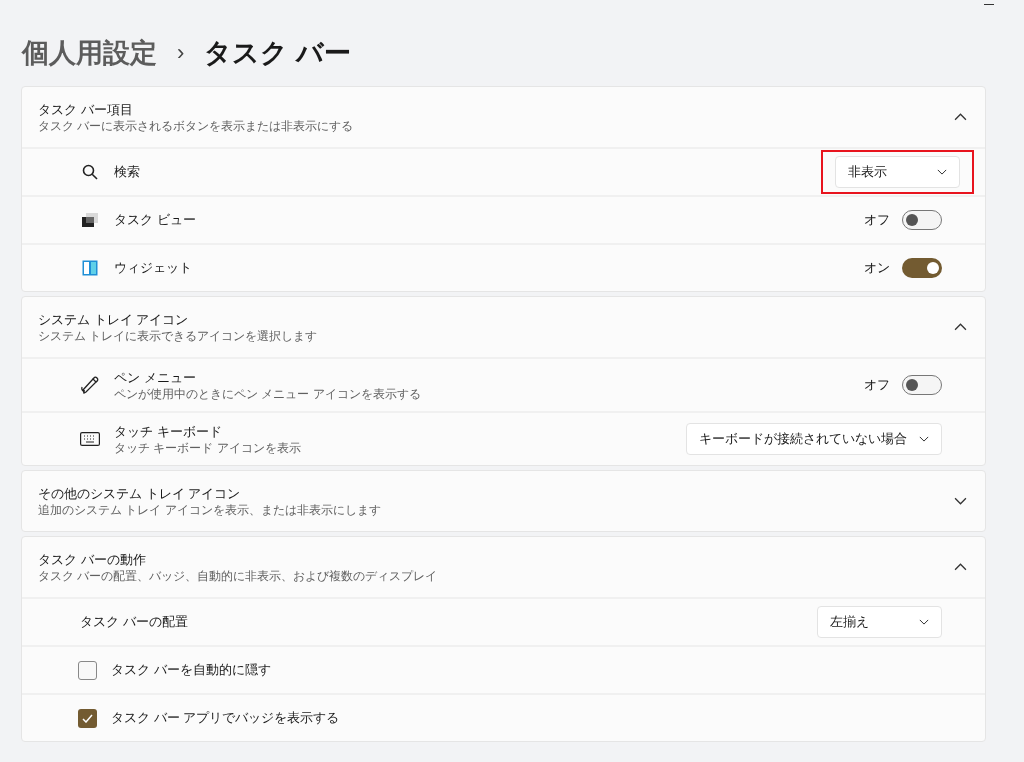 This screenshot has height=762, width=1024. I want to click on section-subtitle: システム トレイに表示できるアイコンを選択します, so click(178, 337).